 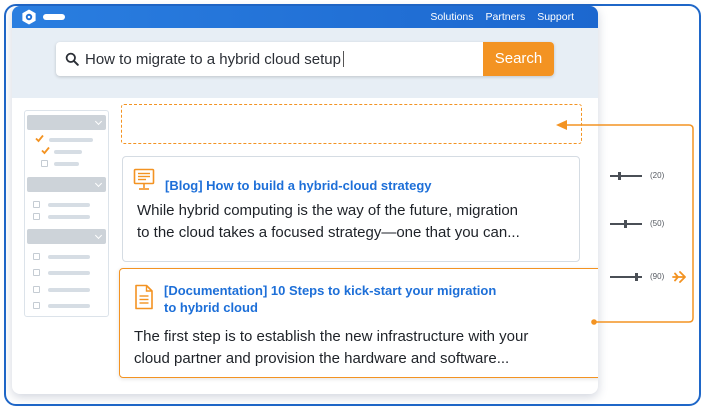 What do you see at coordinates (29, 17) in the screenshot?
I see `hexagon-logo-icon` at bounding box center [29, 17].